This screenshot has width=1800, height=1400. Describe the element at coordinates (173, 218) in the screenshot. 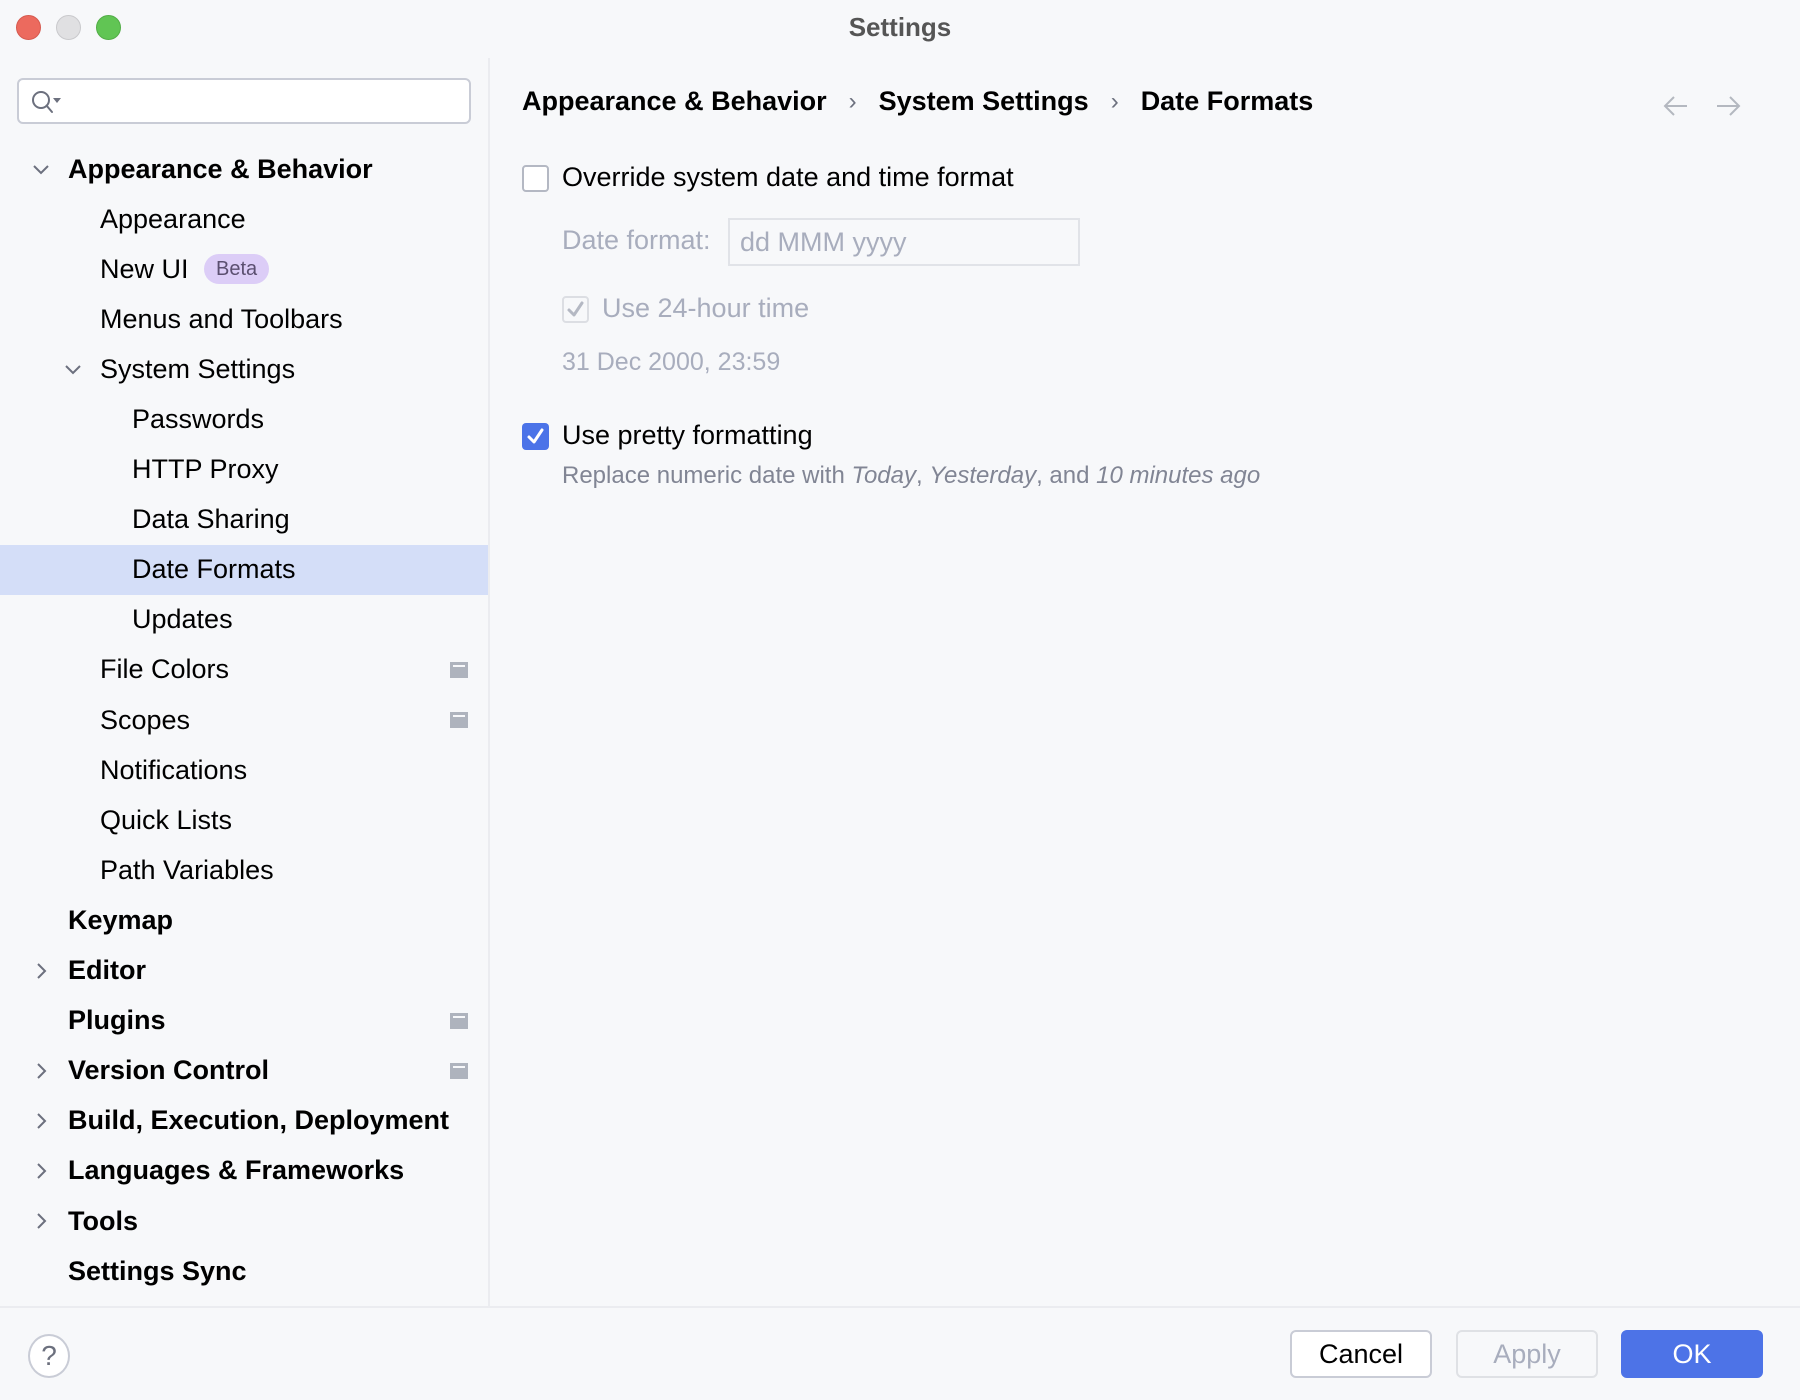

I see `sidebar-item-label: Appearance` at that location.